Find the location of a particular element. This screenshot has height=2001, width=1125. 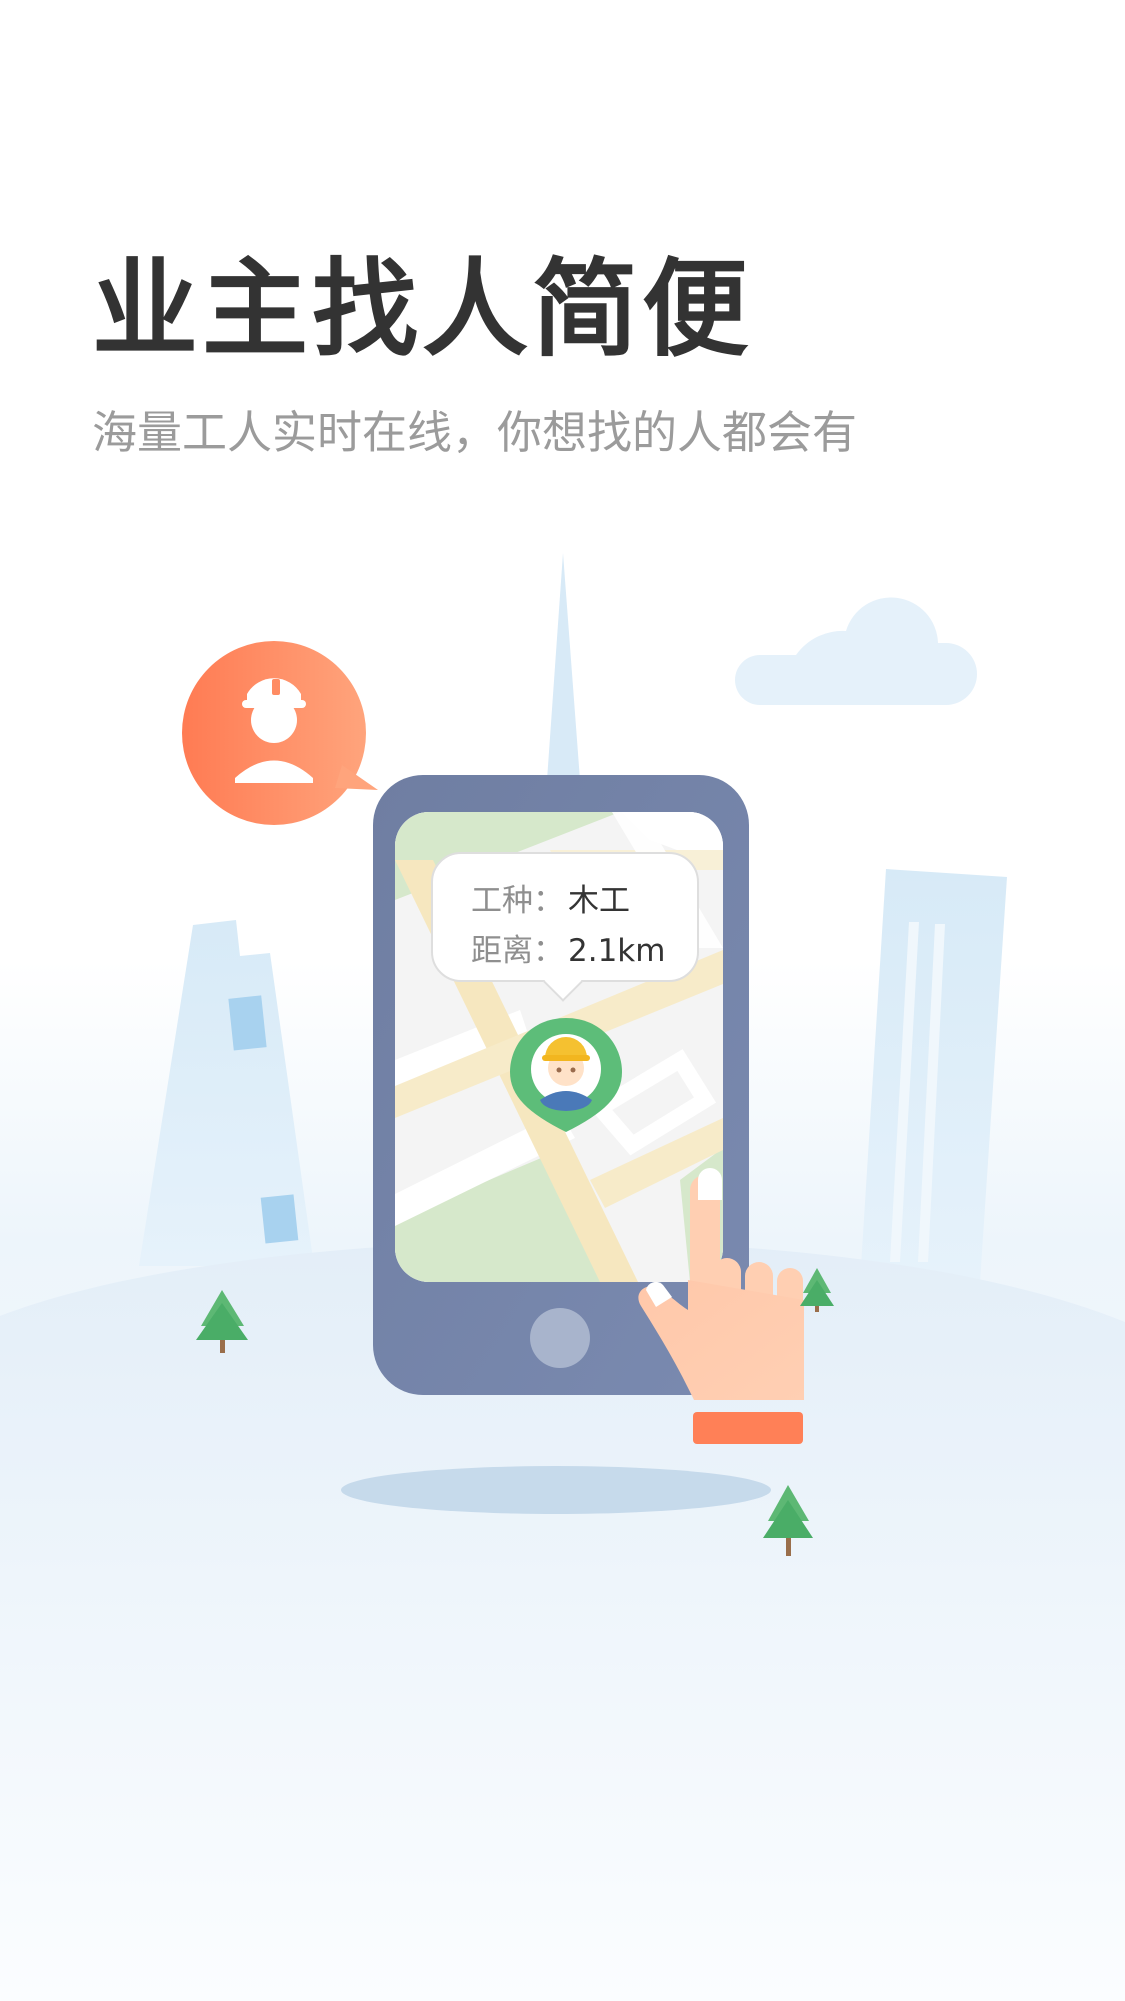

distance-row: 距离： 2.1km is located at coordinates (584, 951).